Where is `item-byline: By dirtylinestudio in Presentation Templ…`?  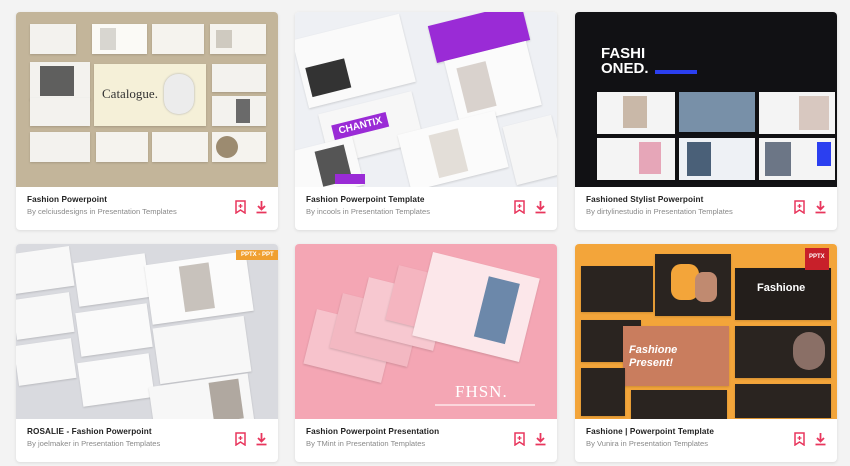 item-byline: By dirtylinestudio in Presentation Templ… is located at coordinates (659, 211).